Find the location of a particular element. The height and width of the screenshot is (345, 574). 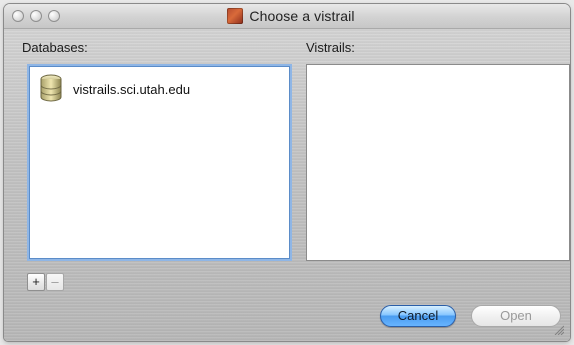

remove-database-button: – is located at coordinates (55, 282).